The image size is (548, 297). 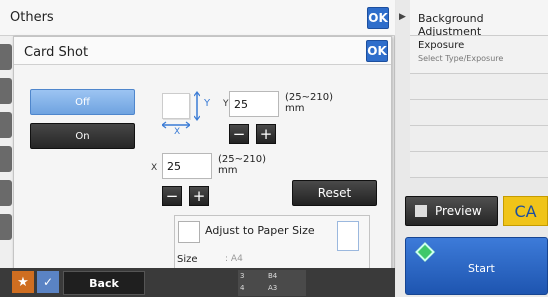 I want to click on x-minus-button: −, so click(x=172, y=196).